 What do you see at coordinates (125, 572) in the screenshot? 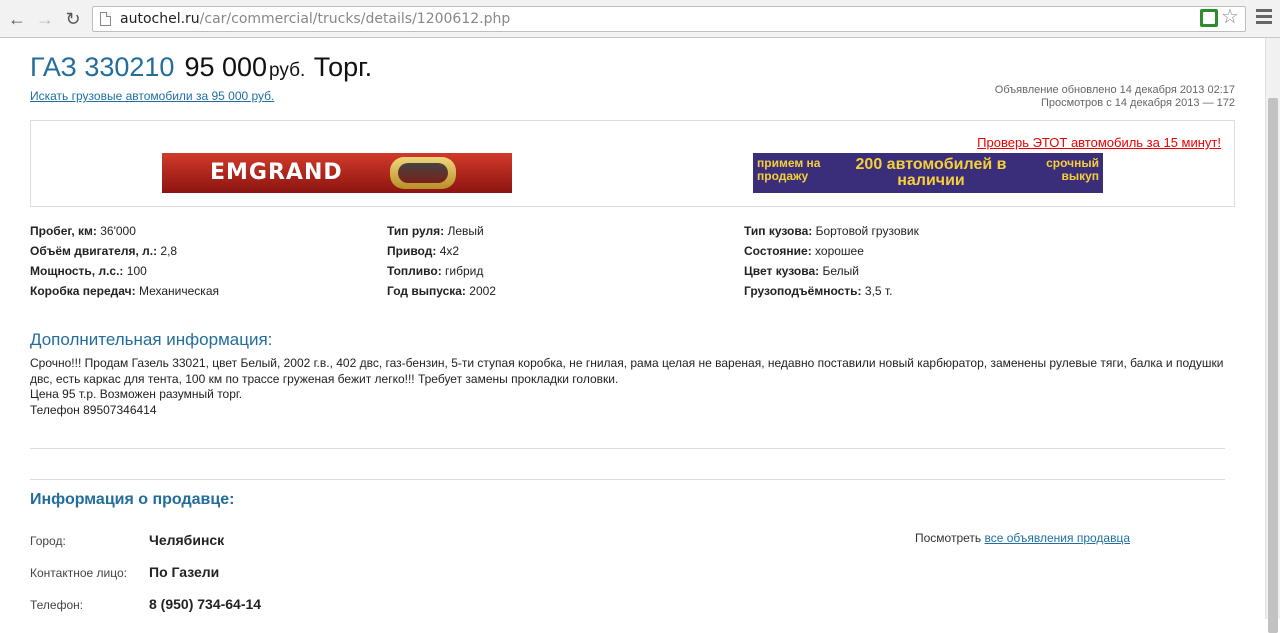
I see `seller-contact-row: Контактное лицо: По Газели` at bounding box center [125, 572].